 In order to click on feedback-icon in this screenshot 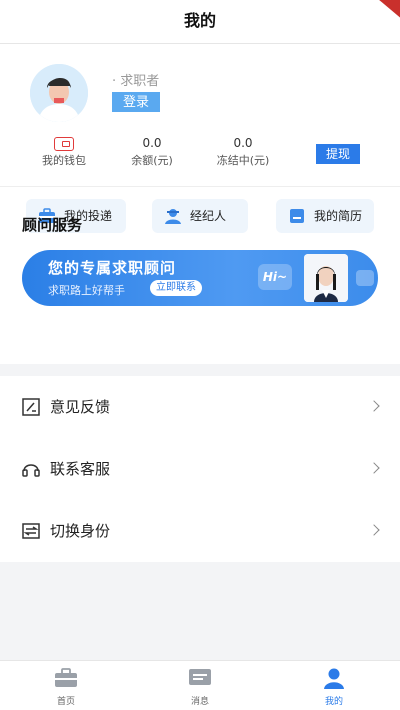, I will do `click(31, 407)`.